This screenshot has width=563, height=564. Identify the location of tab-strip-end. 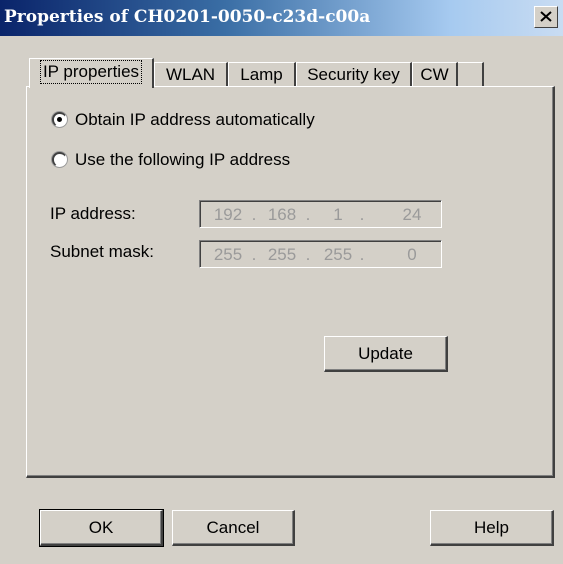
(471, 74).